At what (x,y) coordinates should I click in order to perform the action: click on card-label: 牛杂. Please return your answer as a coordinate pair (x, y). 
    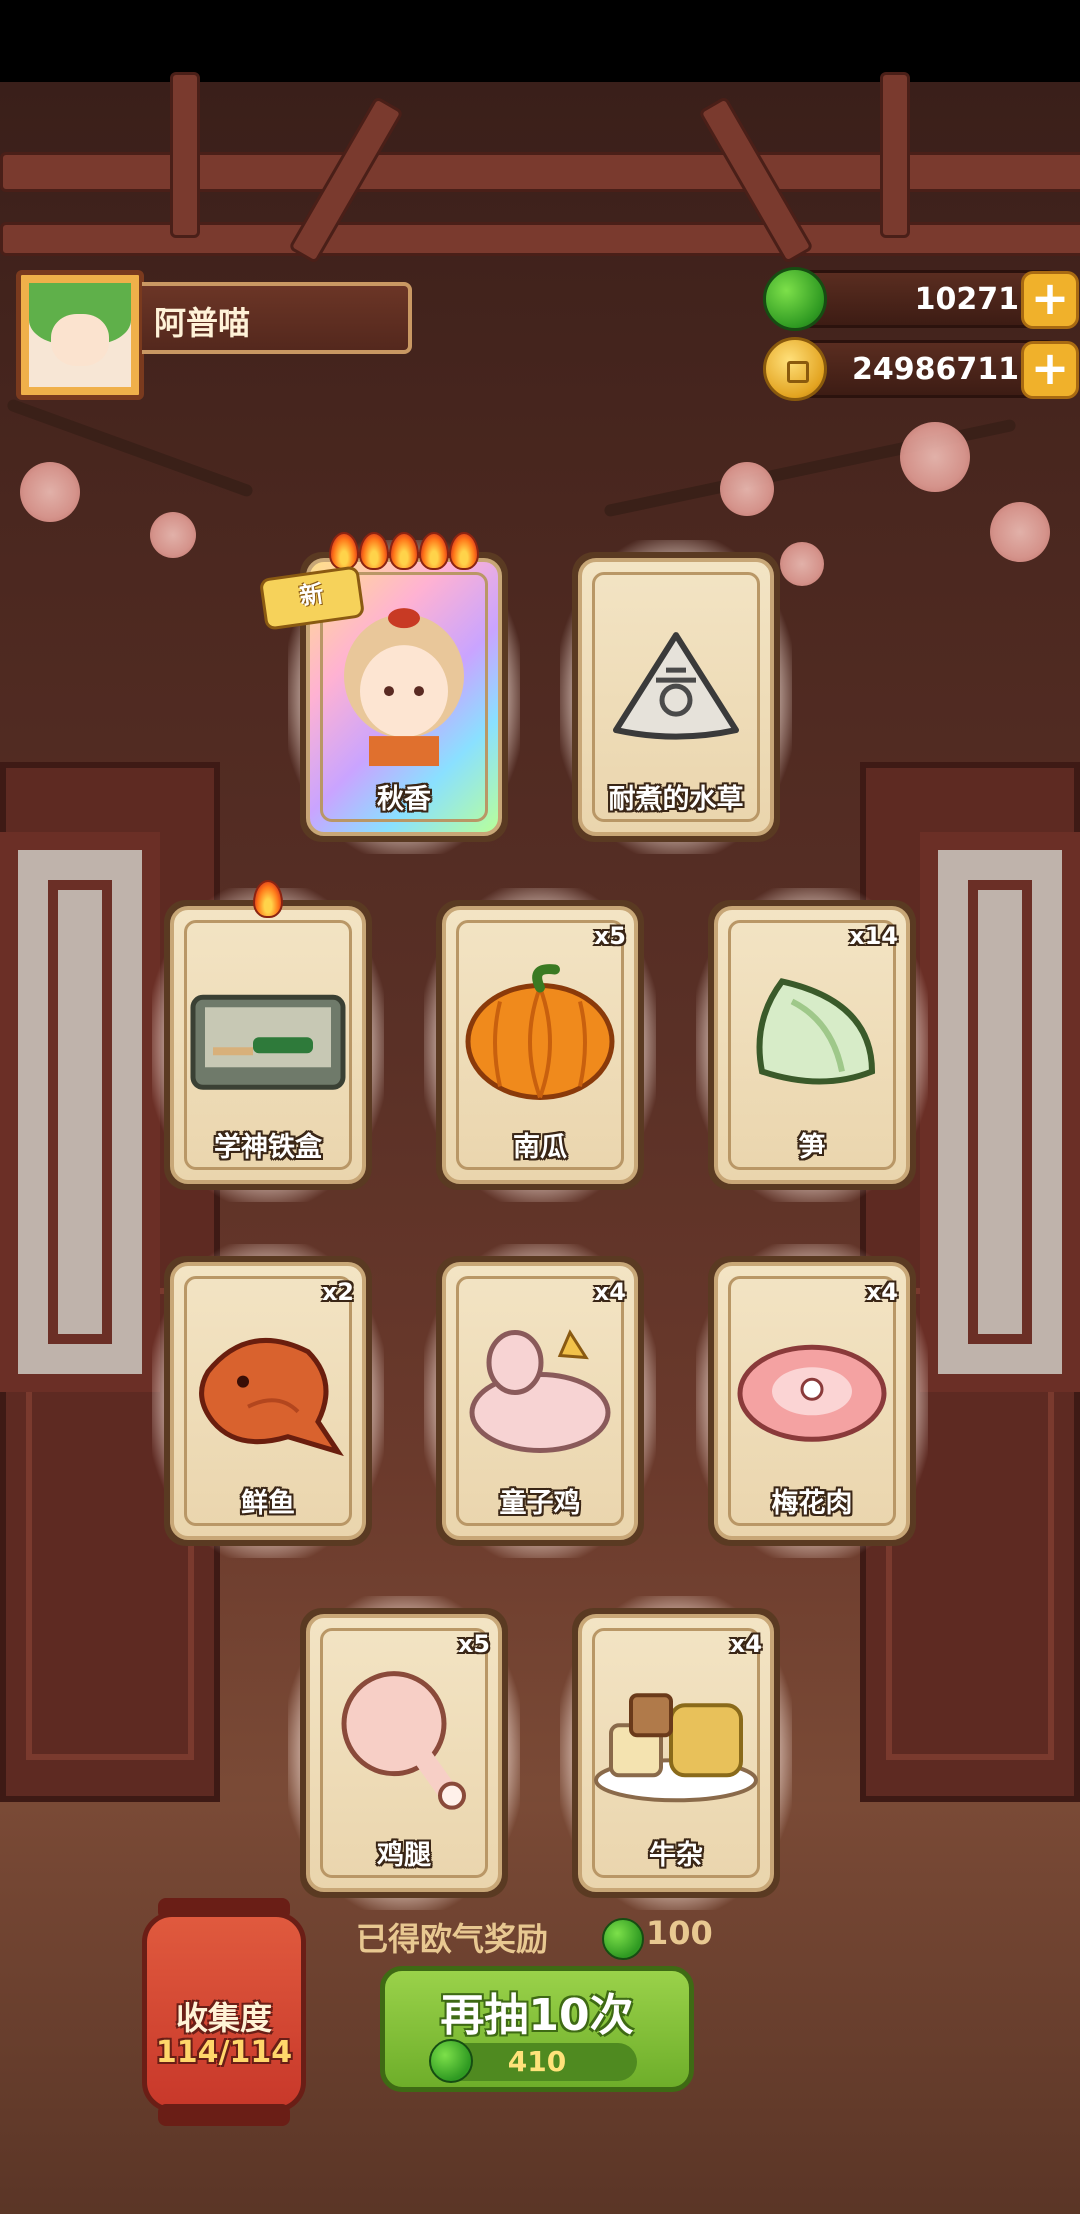
    Looking at the image, I should click on (676, 1855).